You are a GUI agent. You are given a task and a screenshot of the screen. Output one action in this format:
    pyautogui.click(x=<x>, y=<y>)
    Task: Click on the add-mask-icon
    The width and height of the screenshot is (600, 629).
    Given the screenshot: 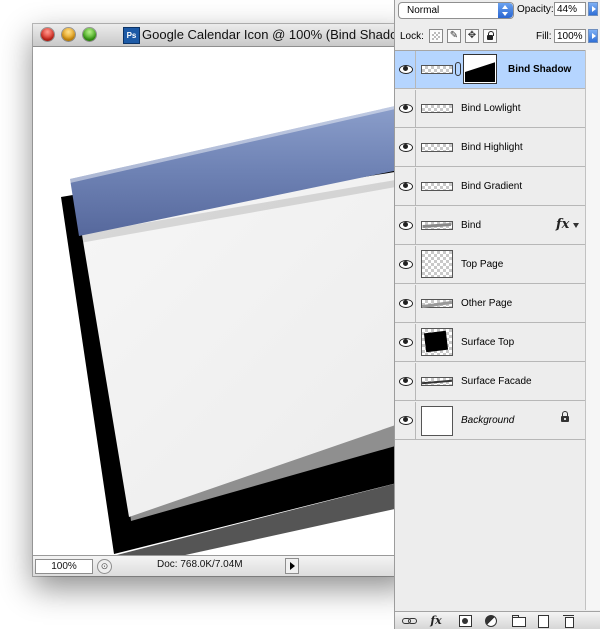 What is the action you would take?
    pyautogui.click(x=465, y=620)
    